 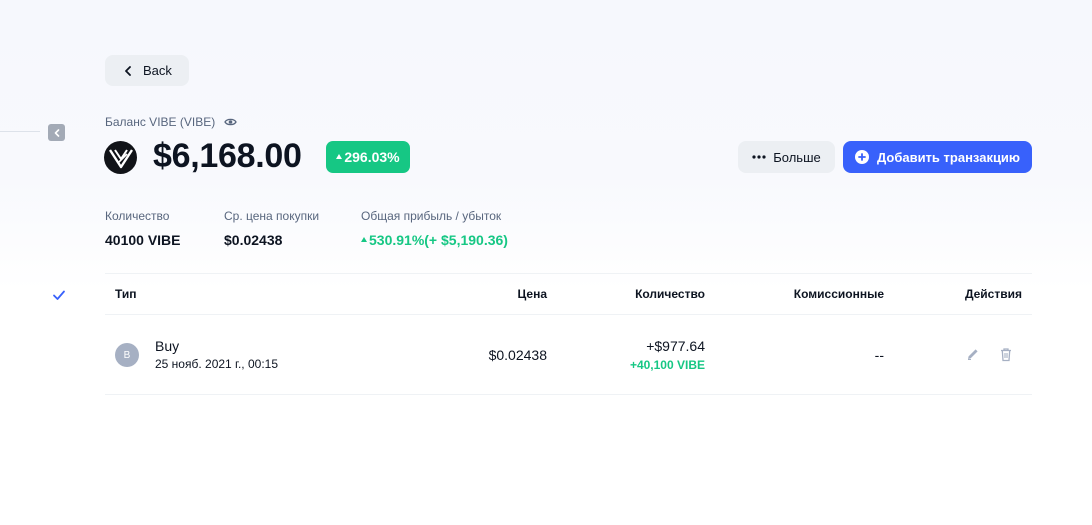 I want to click on add-transaction-button: Добавить транзакцию, so click(x=937, y=157).